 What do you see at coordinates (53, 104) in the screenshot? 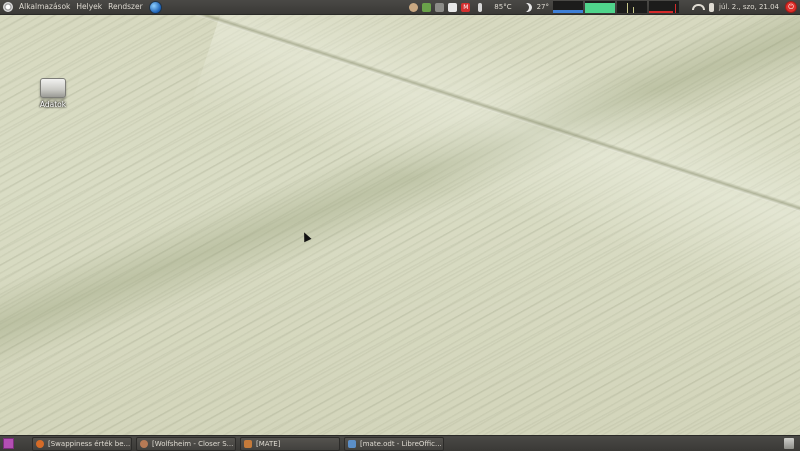
I see `desktop-icon-label: Adatok` at bounding box center [53, 104].